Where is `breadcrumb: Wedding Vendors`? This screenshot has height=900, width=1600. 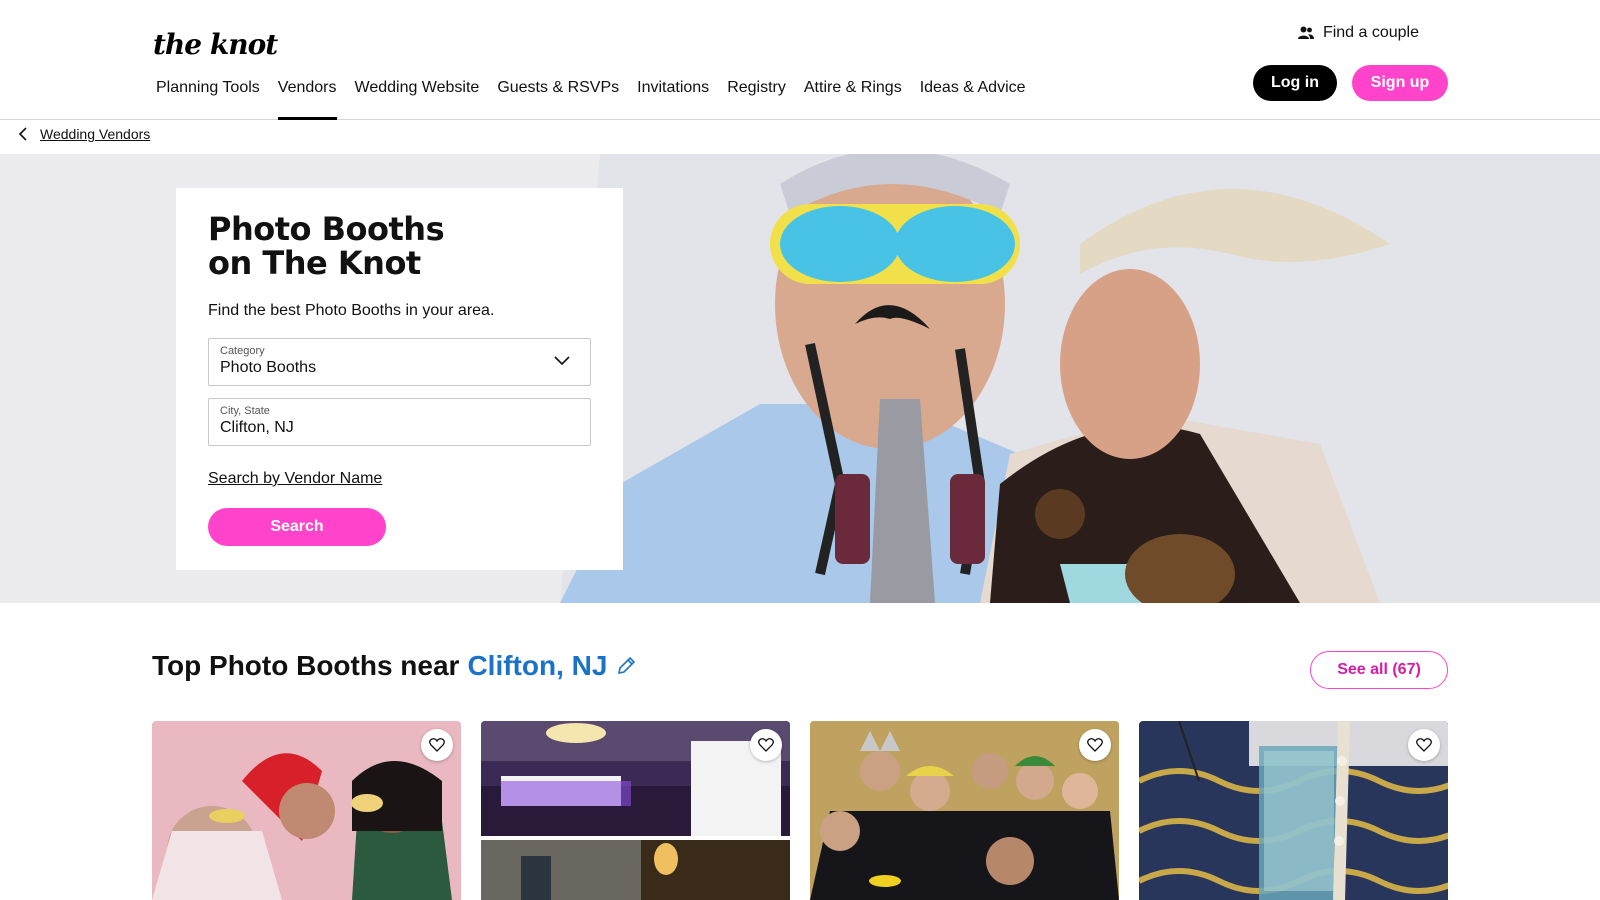 breadcrumb: Wedding Vendors is located at coordinates (84, 134).